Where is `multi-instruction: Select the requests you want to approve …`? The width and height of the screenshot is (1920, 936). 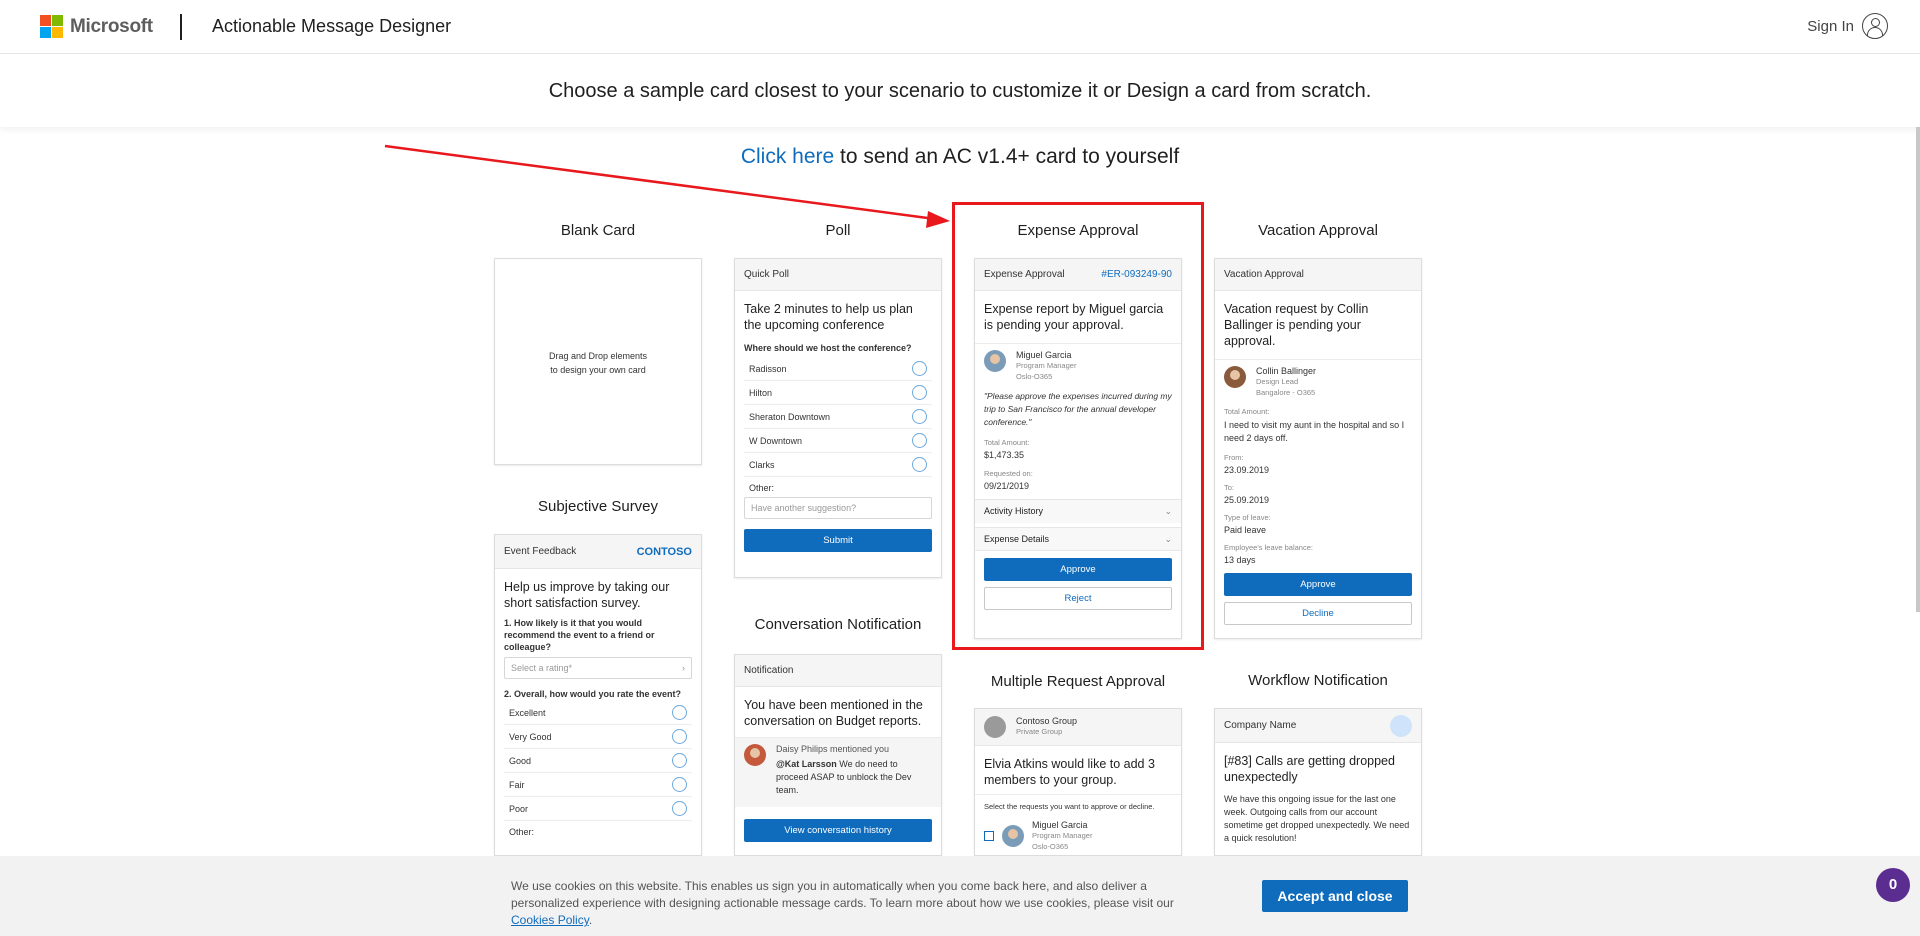
multi-instruction: Select the requests you want to approve … is located at coordinates (1078, 806).